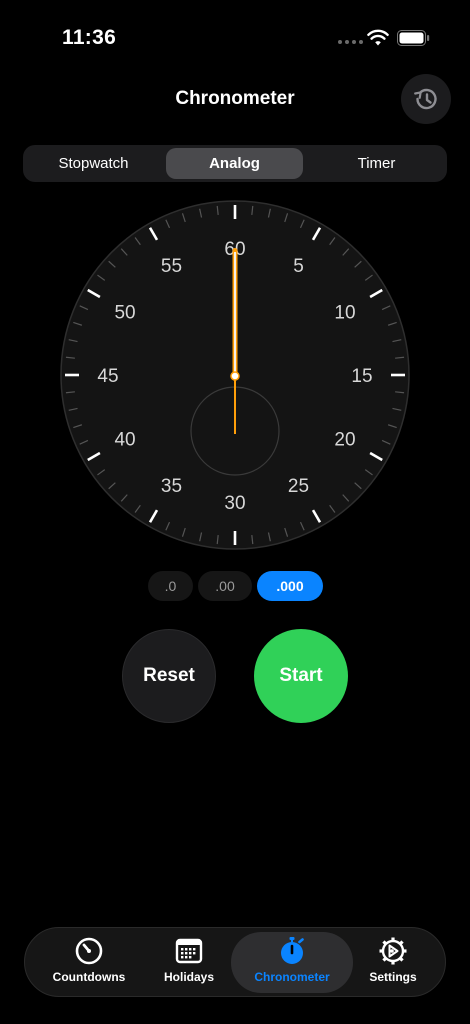 This screenshot has width=470, height=1024. What do you see at coordinates (225, 586) in the screenshot?
I see `precision-hundredths: .00` at bounding box center [225, 586].